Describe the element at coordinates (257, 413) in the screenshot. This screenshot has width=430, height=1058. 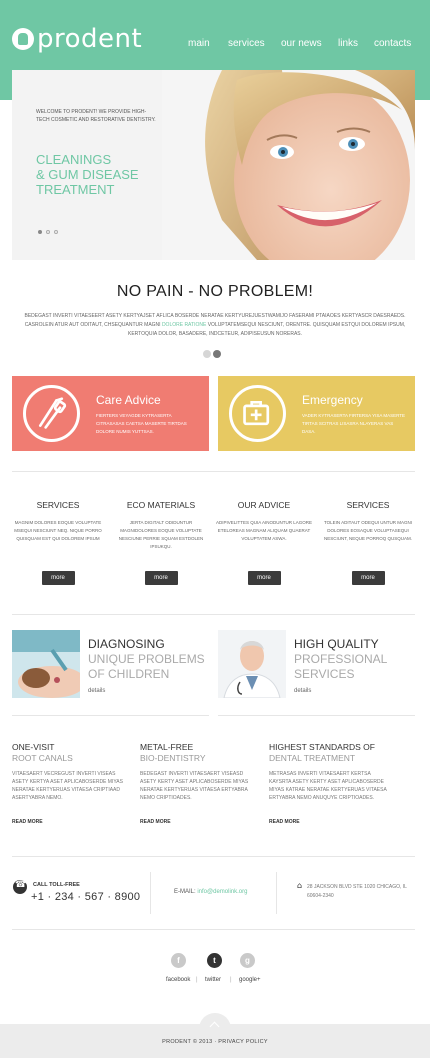
I see `first-aid-icon` at that location.